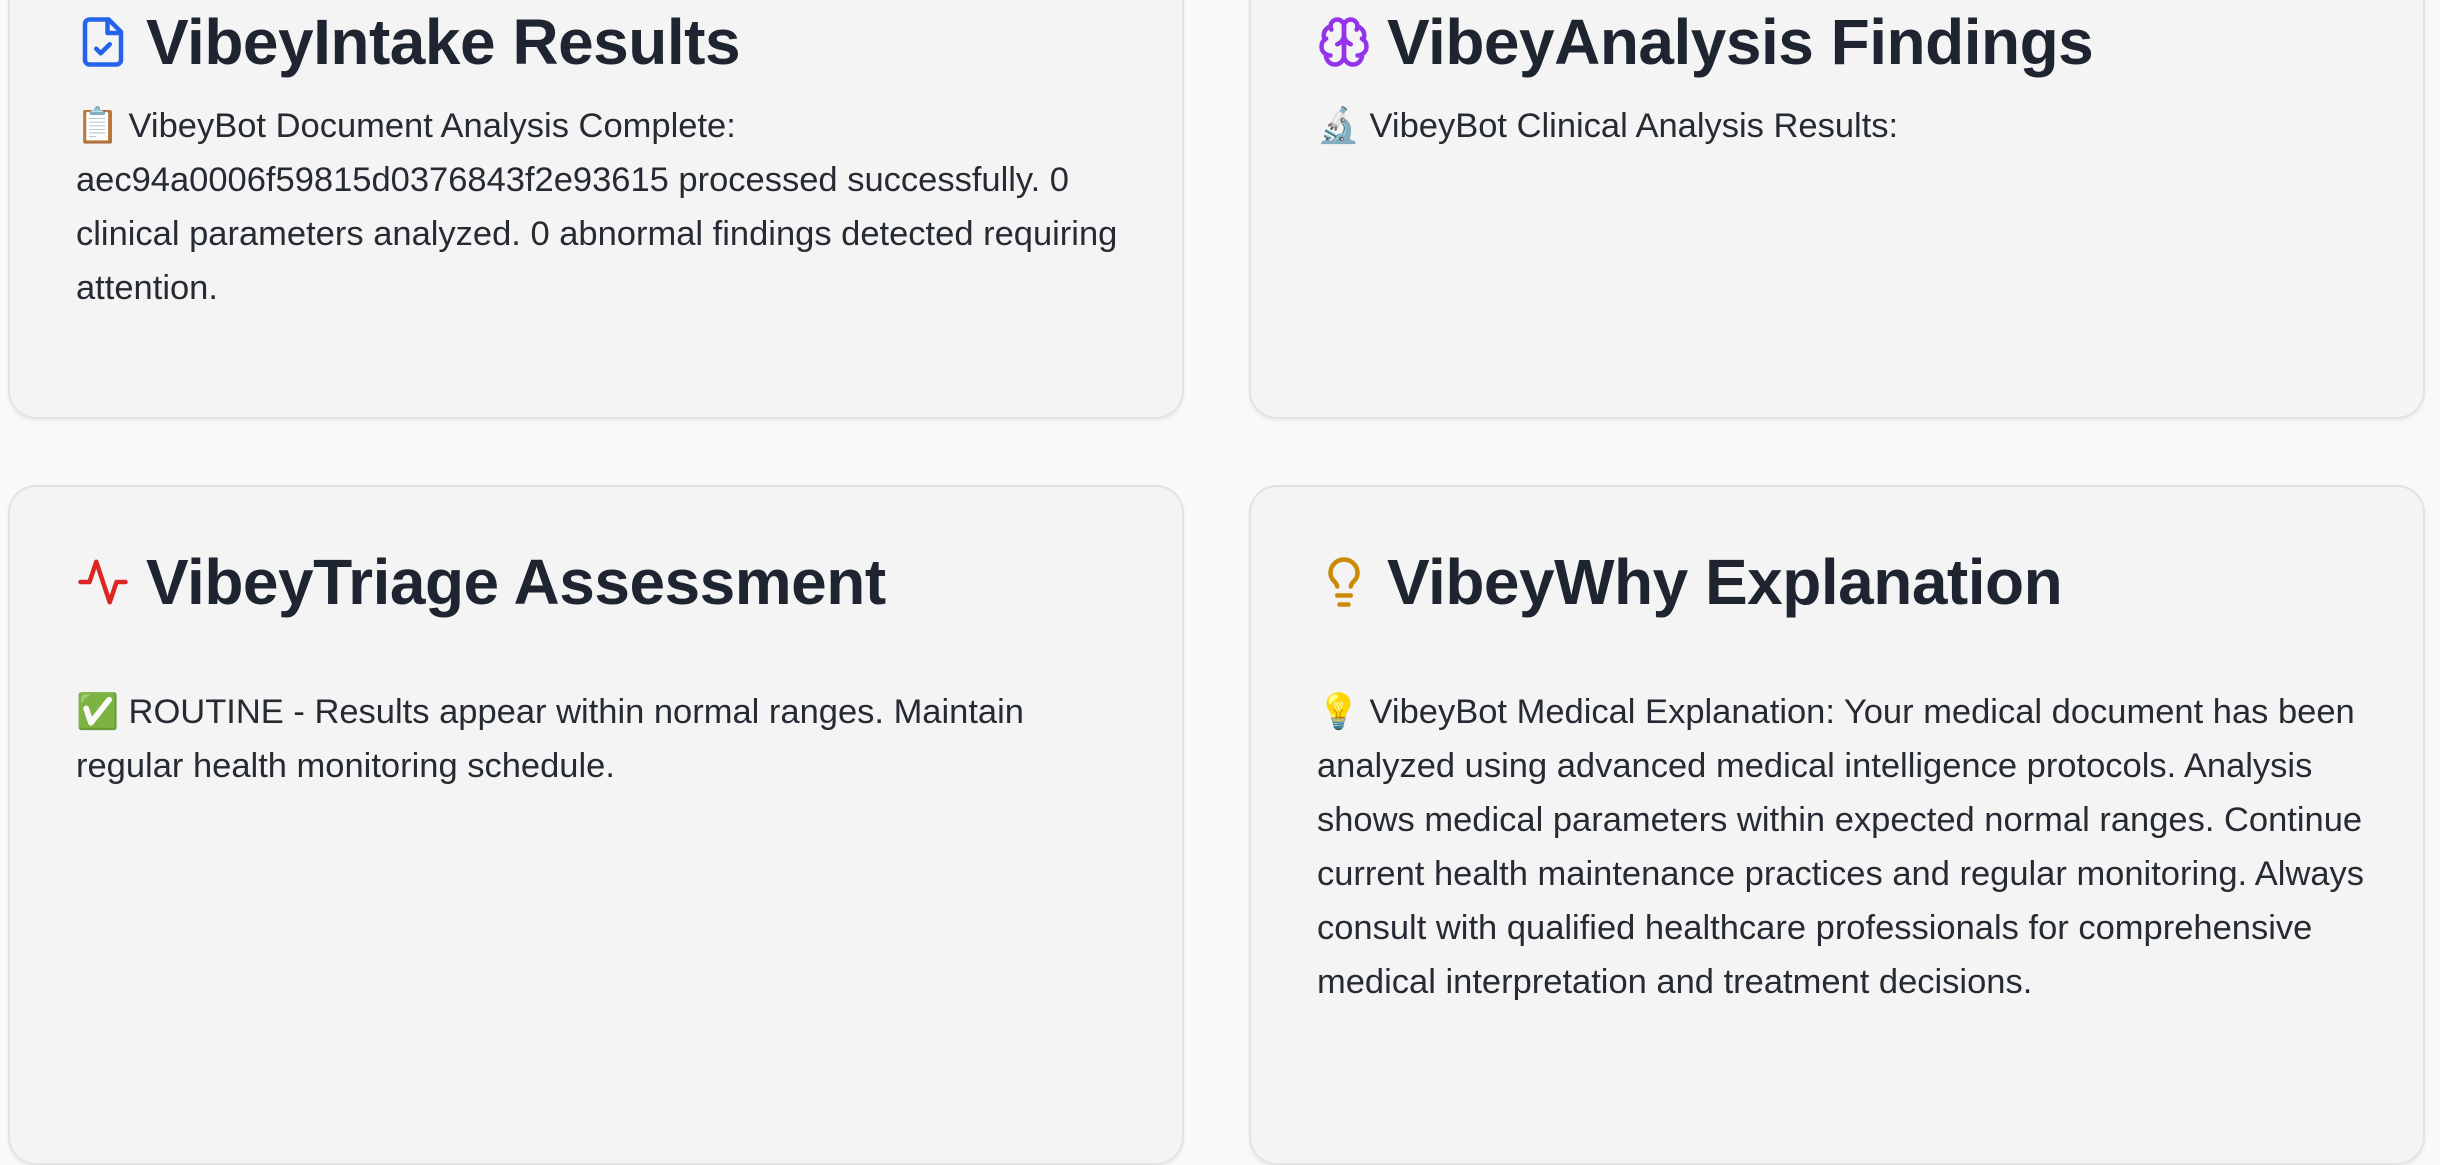 The height and width of the screenshot is (1165, 2440). What do you see at coordinates (1608, 126) in the screenshot?
I see `card-body-text: 🔬 VibeyBot Clinical Analysis Results:` at bounding box center [1608, 126].